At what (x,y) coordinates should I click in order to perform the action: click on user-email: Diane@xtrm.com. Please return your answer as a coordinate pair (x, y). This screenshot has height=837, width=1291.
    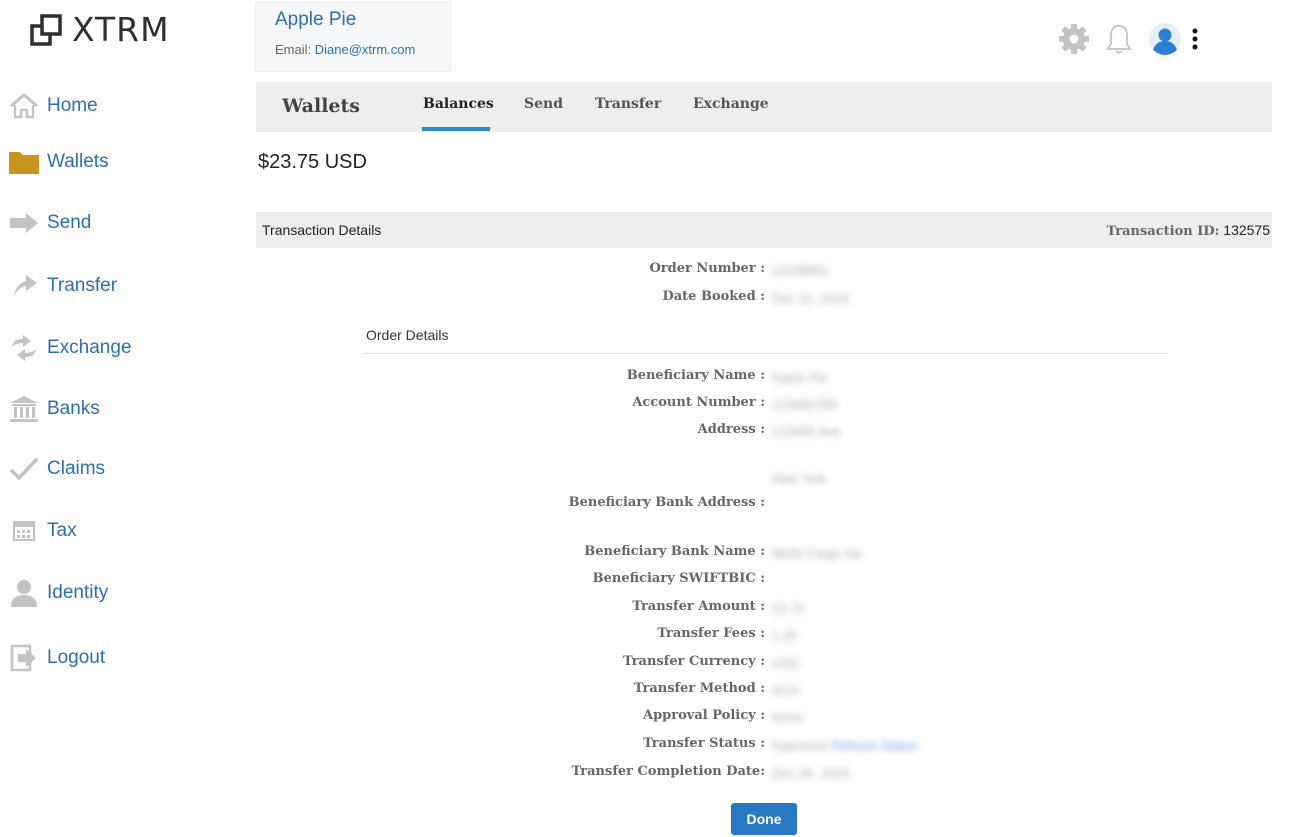
    Looking at the image, I should click on (365, 49).